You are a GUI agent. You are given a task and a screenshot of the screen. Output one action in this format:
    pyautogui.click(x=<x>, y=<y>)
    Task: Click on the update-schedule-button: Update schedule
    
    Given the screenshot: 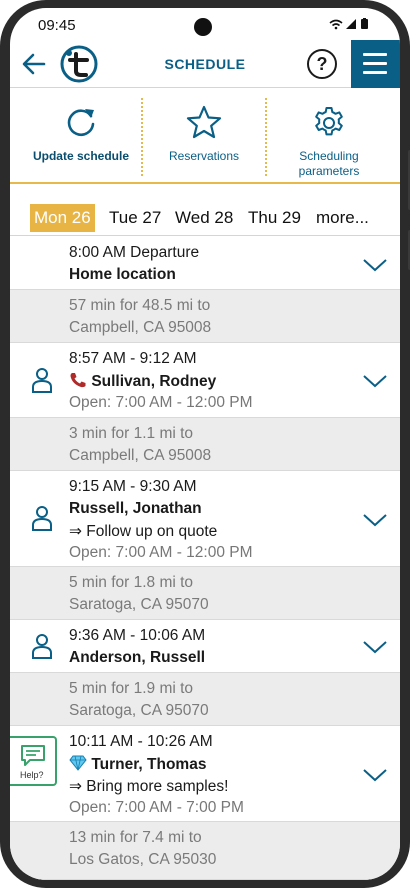 What is the action you would take?
    pyautogui.click(x=81, y=136)
    